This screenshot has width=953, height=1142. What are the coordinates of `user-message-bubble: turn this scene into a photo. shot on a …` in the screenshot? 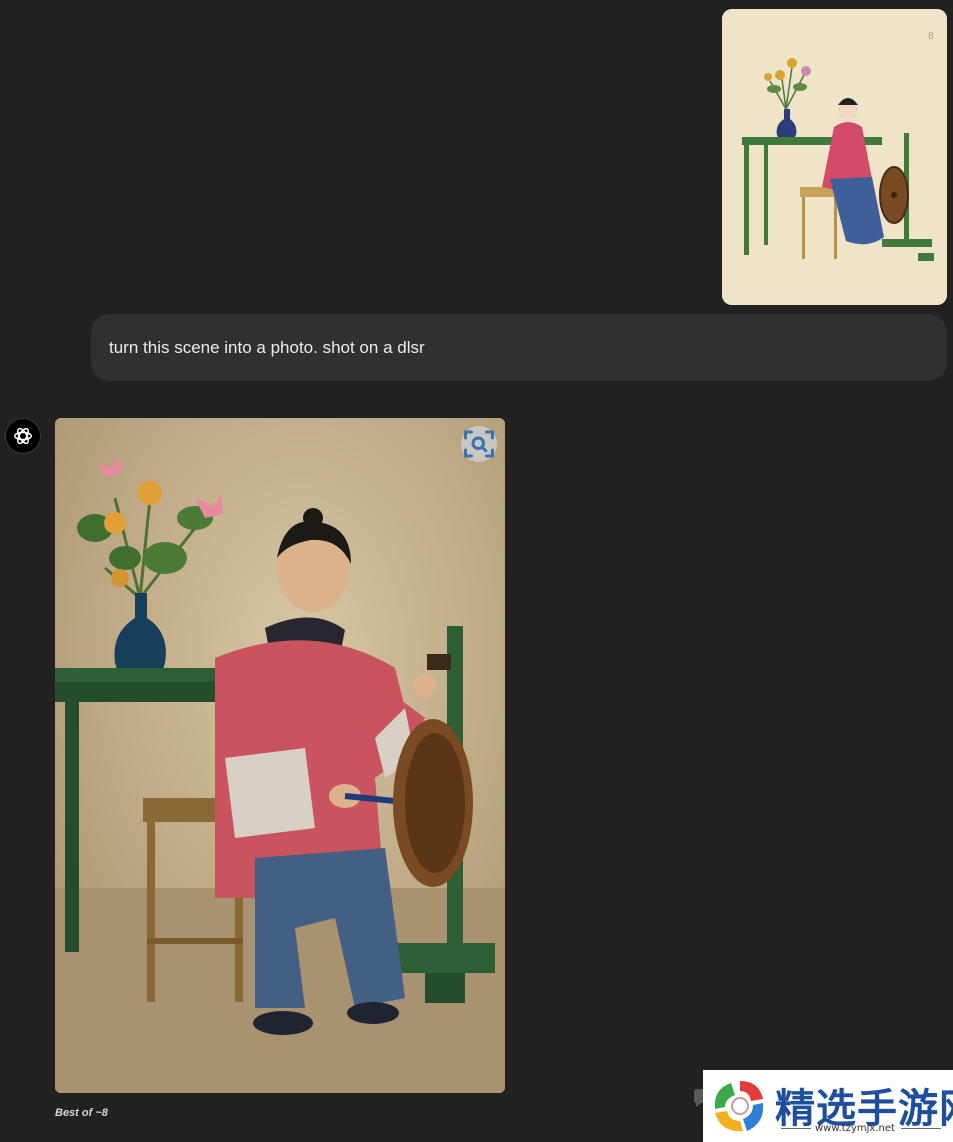 It's located at (519, 347).